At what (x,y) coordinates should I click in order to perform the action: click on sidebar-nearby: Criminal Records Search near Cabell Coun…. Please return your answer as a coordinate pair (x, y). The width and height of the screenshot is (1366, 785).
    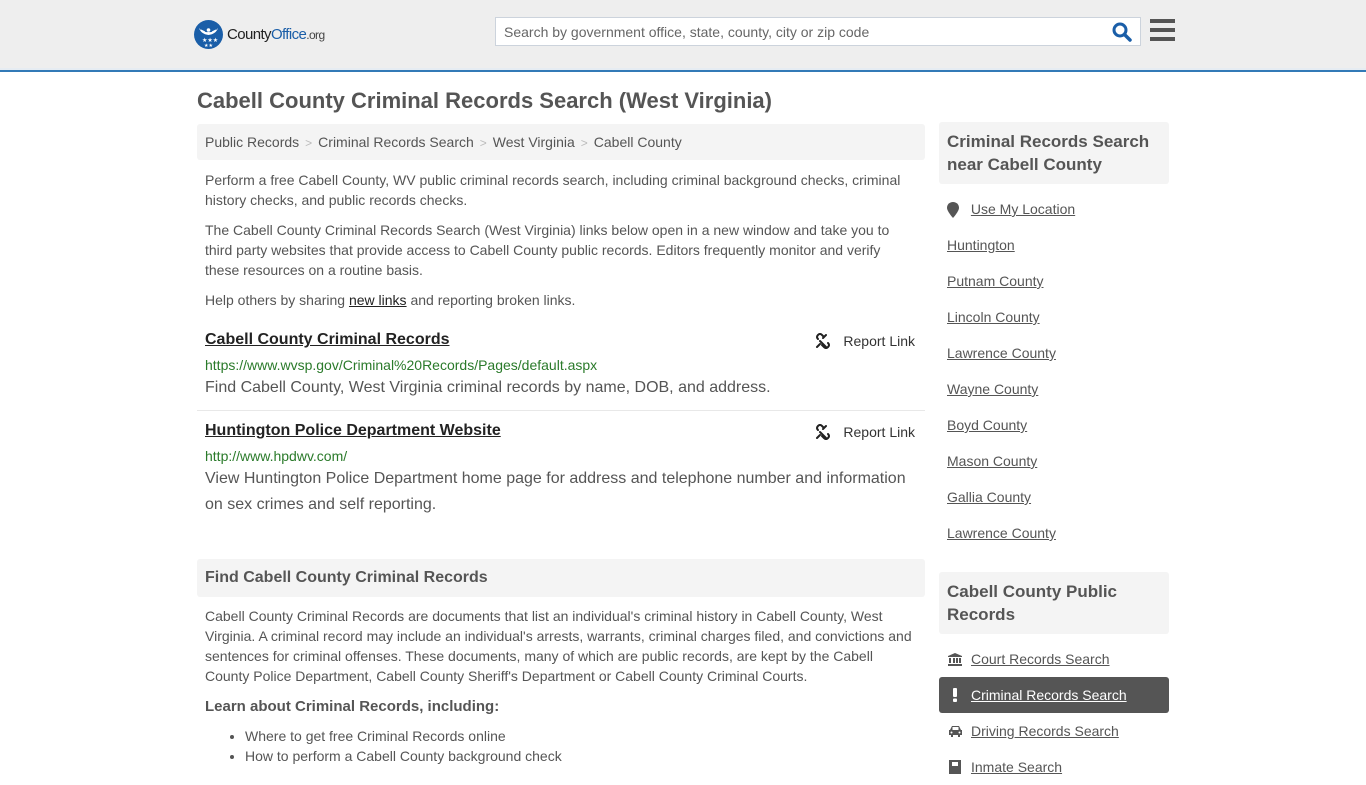
    Looking at the image, I should click on (1054, 332).